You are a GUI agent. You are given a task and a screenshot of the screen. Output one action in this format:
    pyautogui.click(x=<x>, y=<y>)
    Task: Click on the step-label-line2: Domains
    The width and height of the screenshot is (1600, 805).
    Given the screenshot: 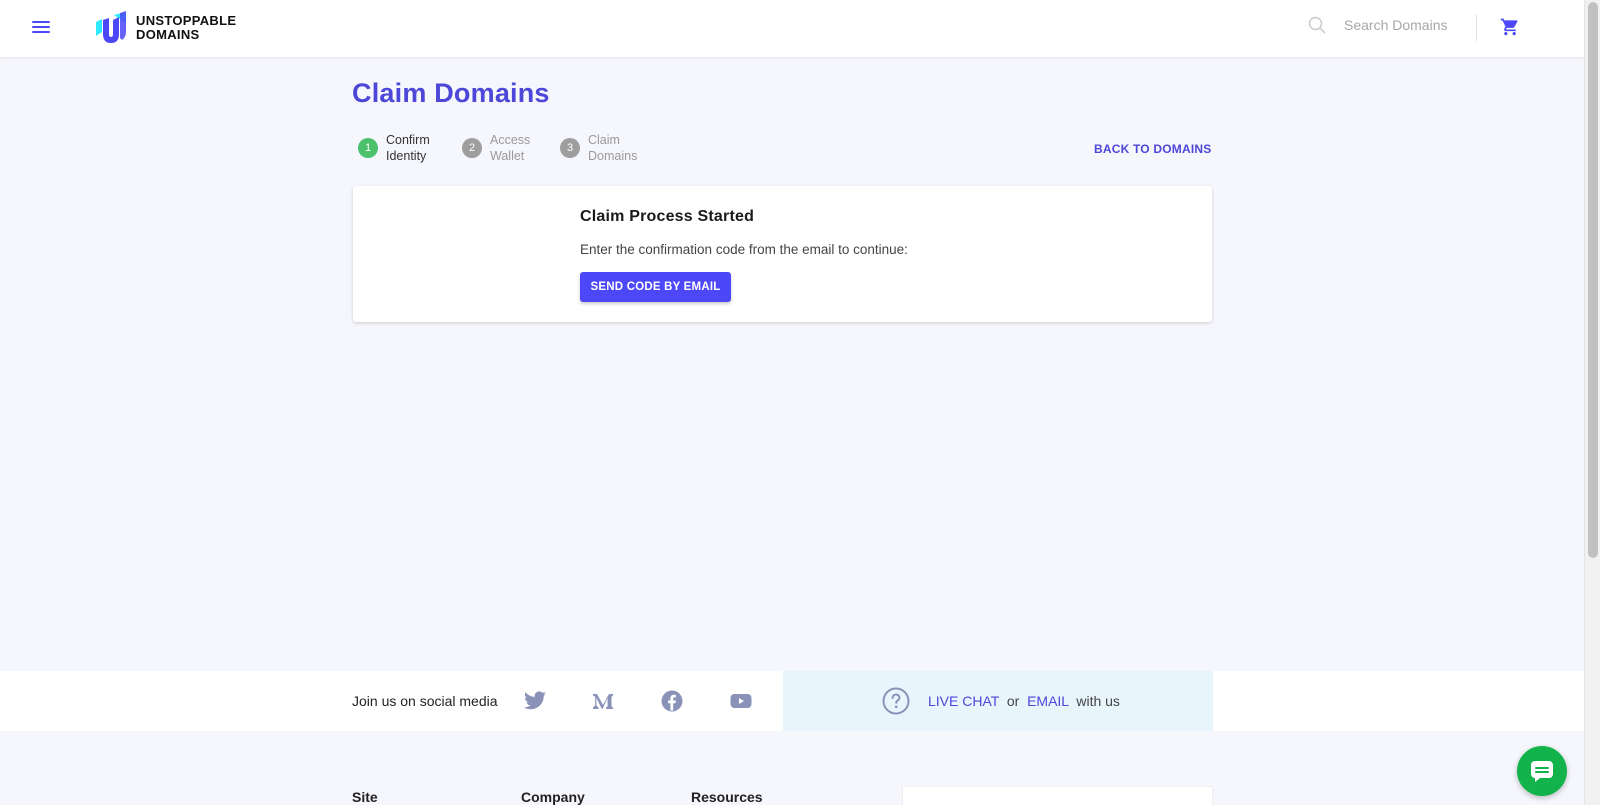 What is the action you would take?
    pyautogui.click(x=613, y=156)
    